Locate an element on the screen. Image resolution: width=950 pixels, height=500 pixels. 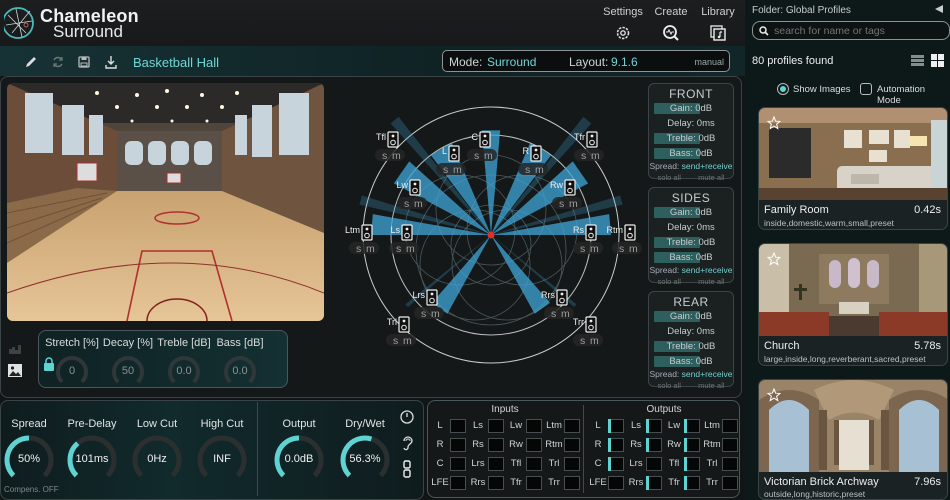
create-button: Create is located at coordinates (671, 24).